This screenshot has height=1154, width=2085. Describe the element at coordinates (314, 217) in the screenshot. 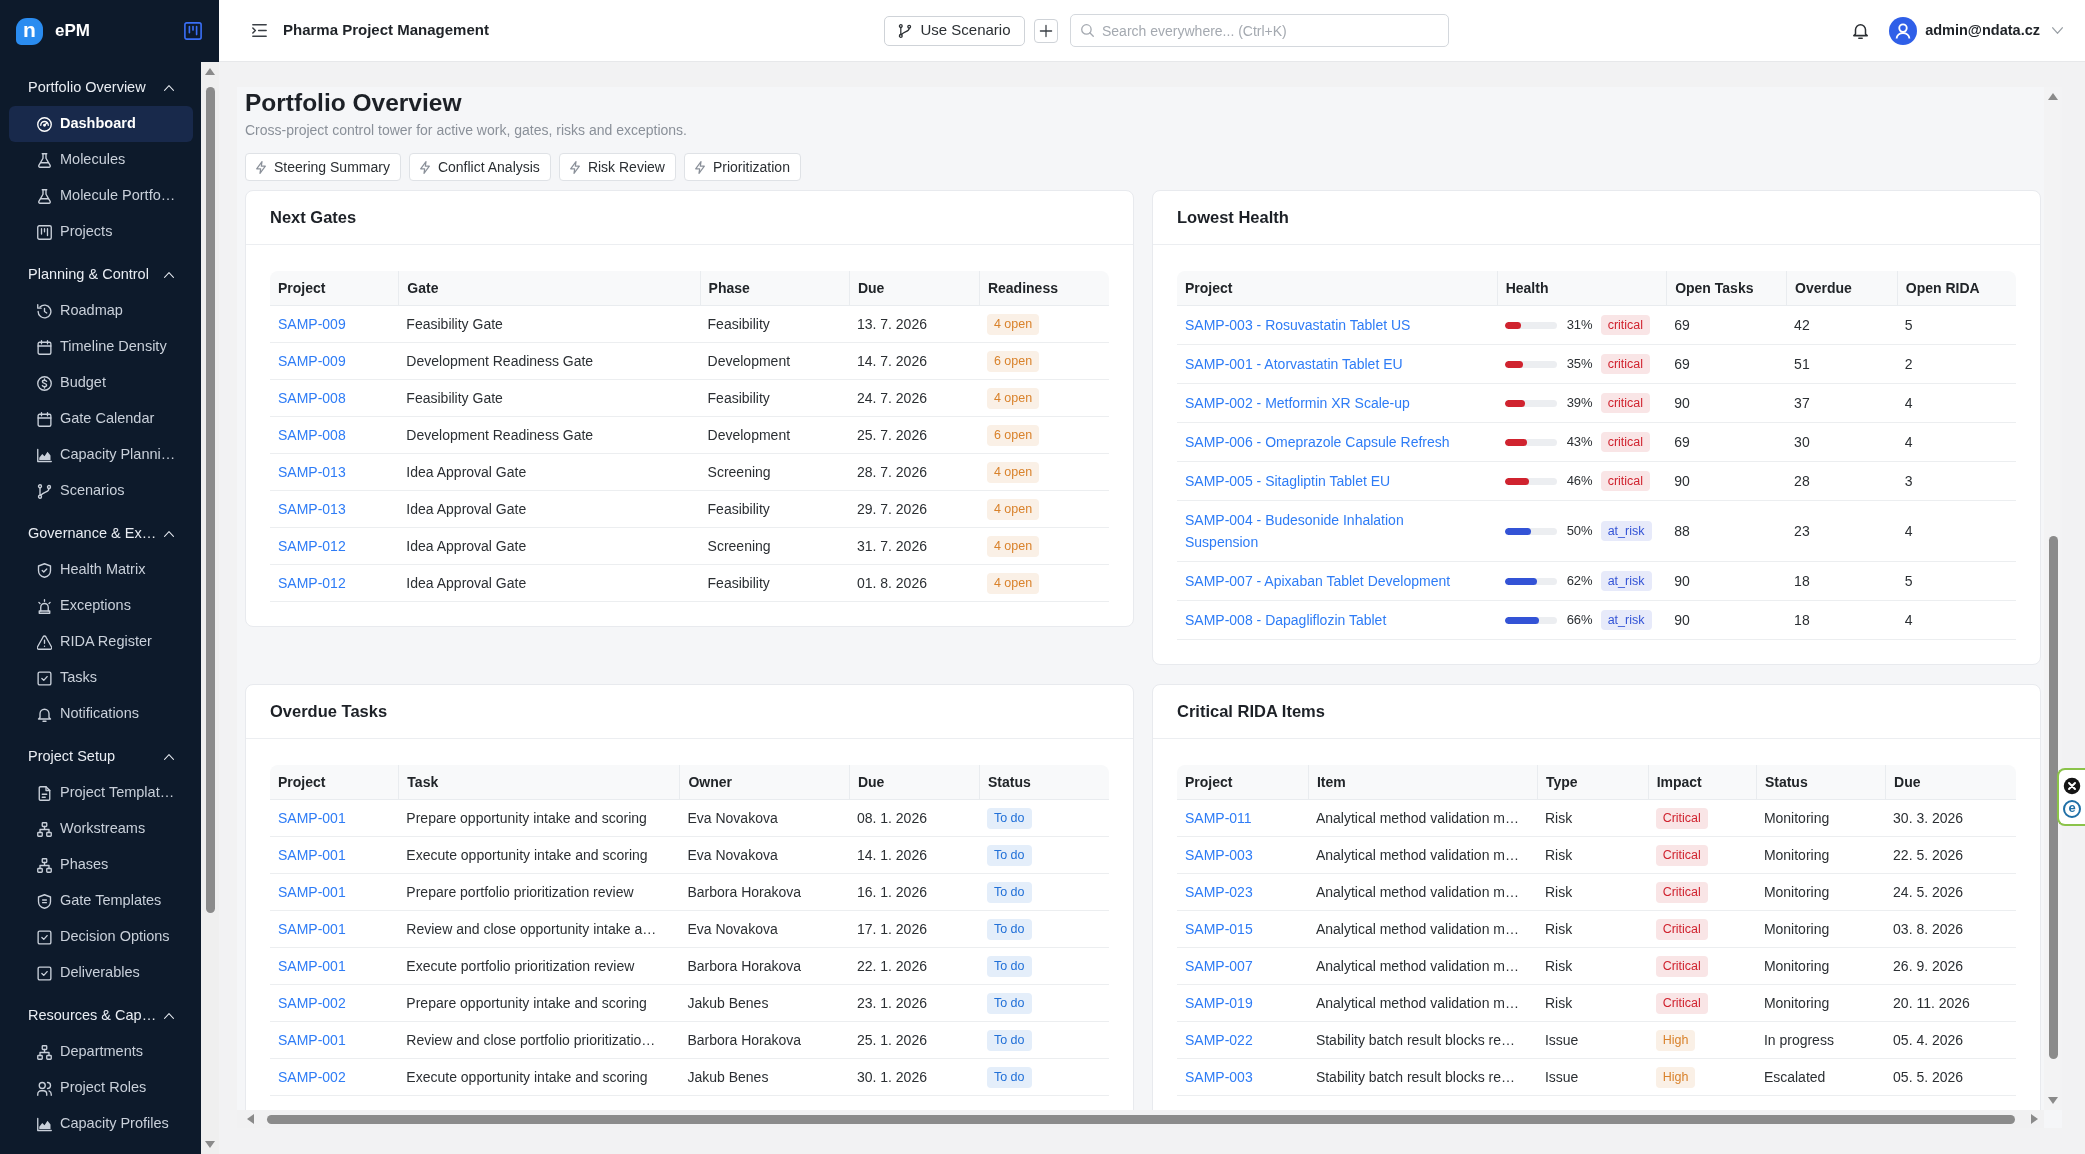

I see `card-title: Next Gates` at that location.